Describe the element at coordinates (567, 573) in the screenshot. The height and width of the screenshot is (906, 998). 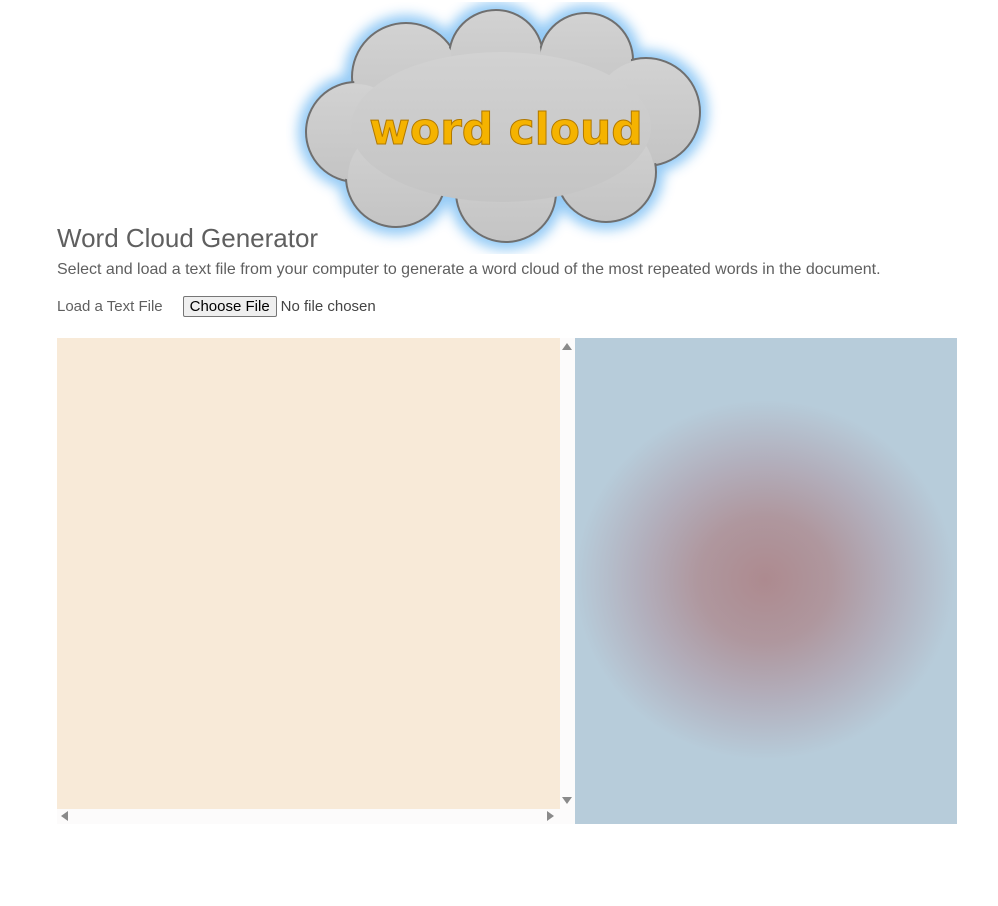
I see `vertical-scrollbar` at that location.